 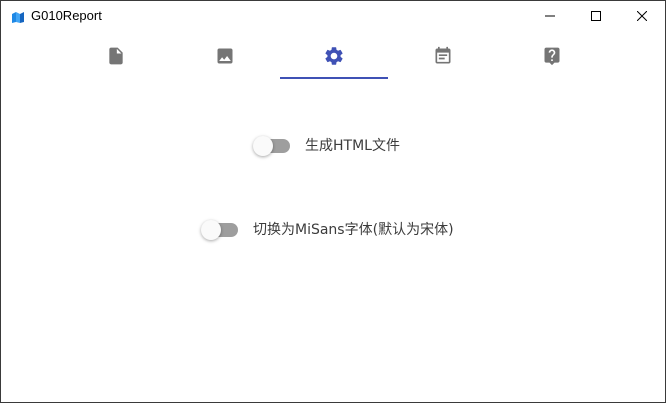 I want to click on close-button, so click(x=642, y=16).